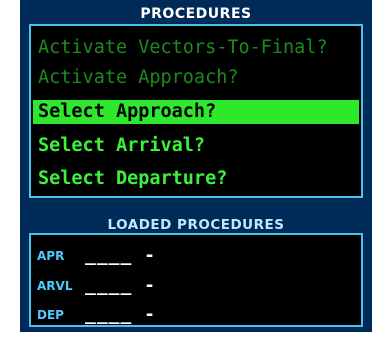 The image size is (382, 338). What do you see at coordinates (196, 78) in the screenshot?
I see `menu-item-activate-approach: Activate Approach?` at bounding box center [196, 78].